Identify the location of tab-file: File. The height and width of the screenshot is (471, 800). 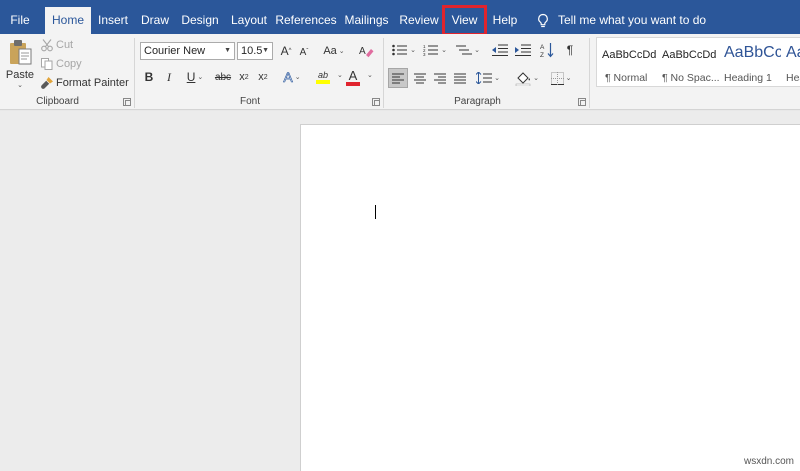
(20, 20).